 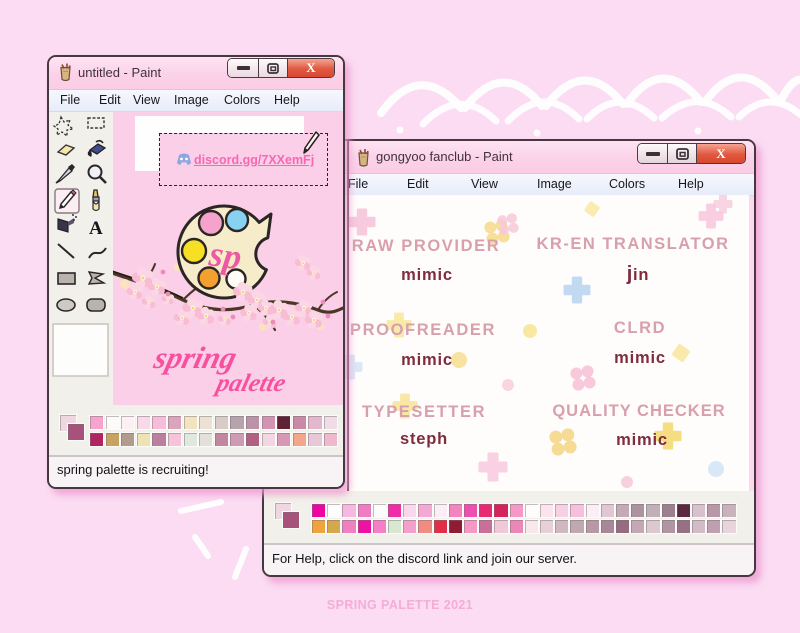 I want to click on svg-text: sp, so click(x=225, y=255).